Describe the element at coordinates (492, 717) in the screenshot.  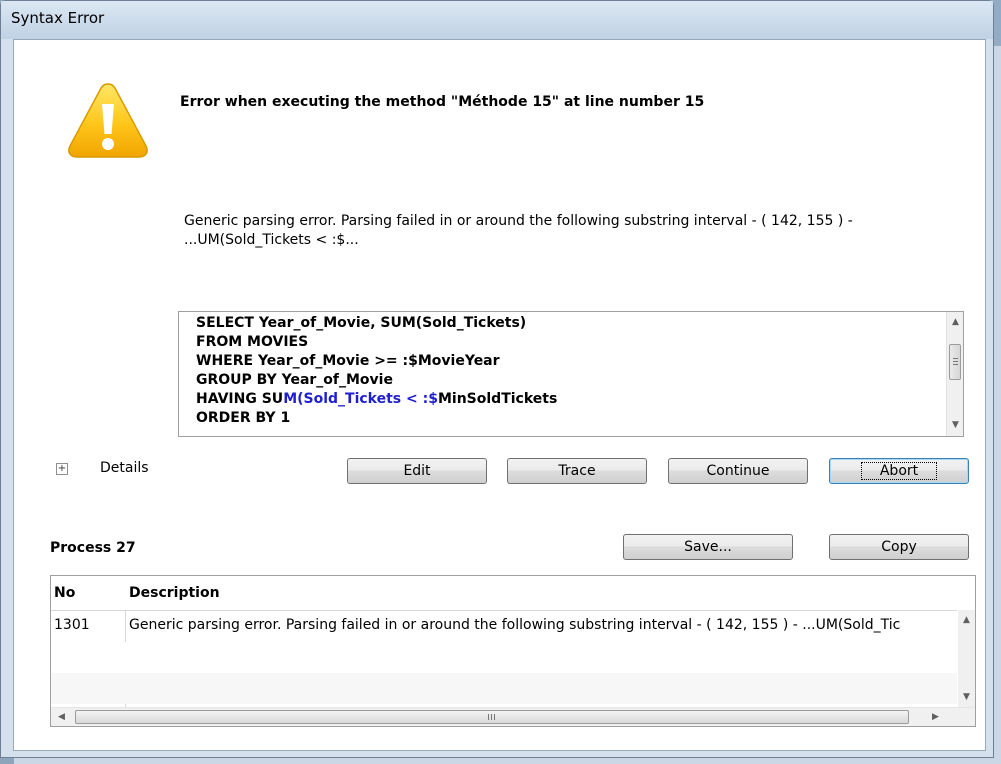
I see `horizontal-scroll-thumb` at that location.